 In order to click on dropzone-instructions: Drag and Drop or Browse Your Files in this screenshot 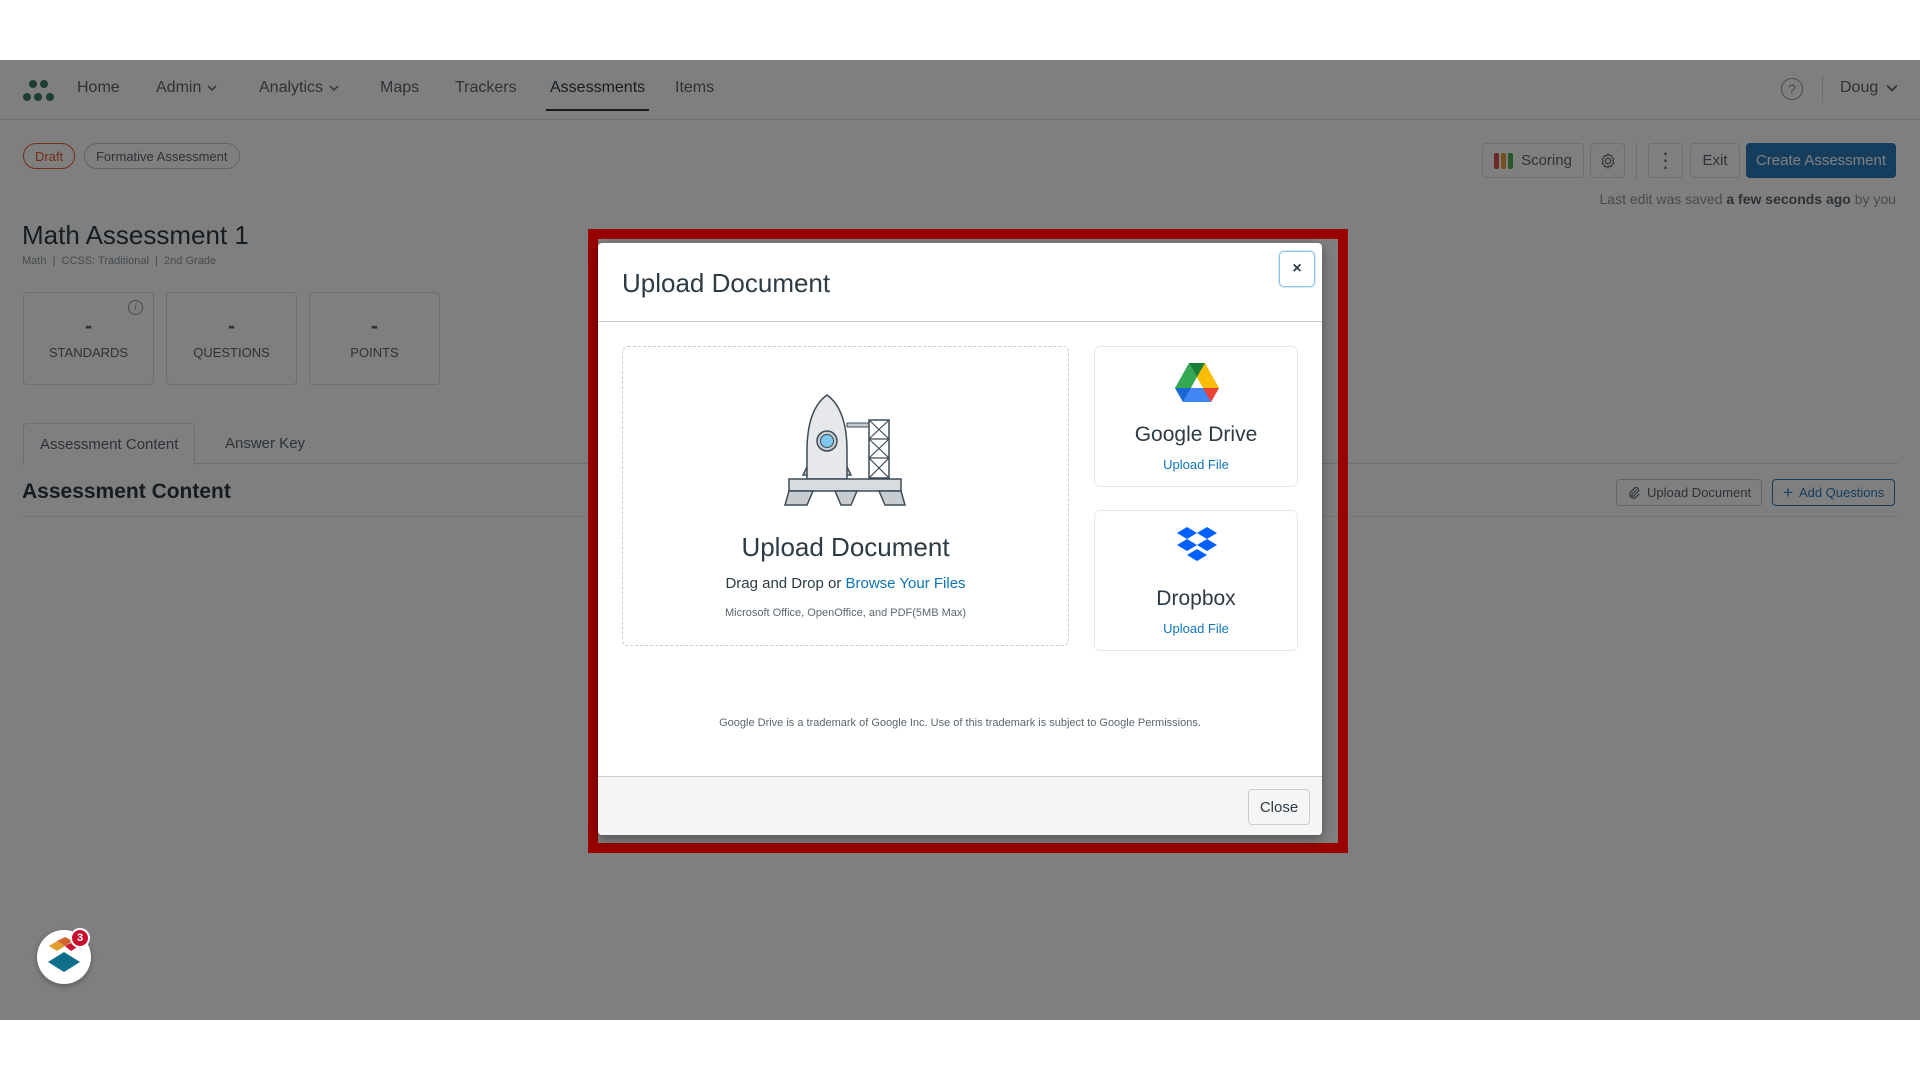, I will do `click(845, 583)`.